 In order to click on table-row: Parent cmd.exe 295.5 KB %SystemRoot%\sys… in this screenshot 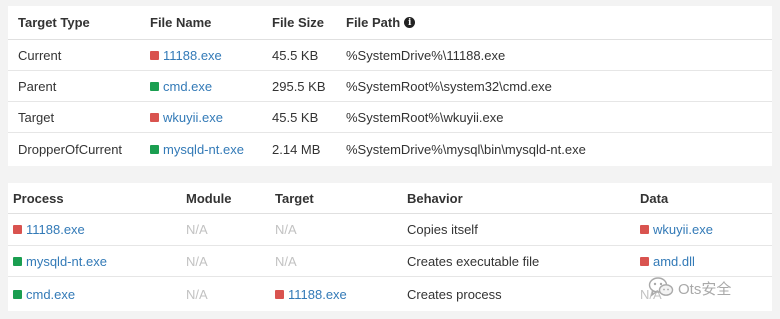, I will do `click(390, 86)`.